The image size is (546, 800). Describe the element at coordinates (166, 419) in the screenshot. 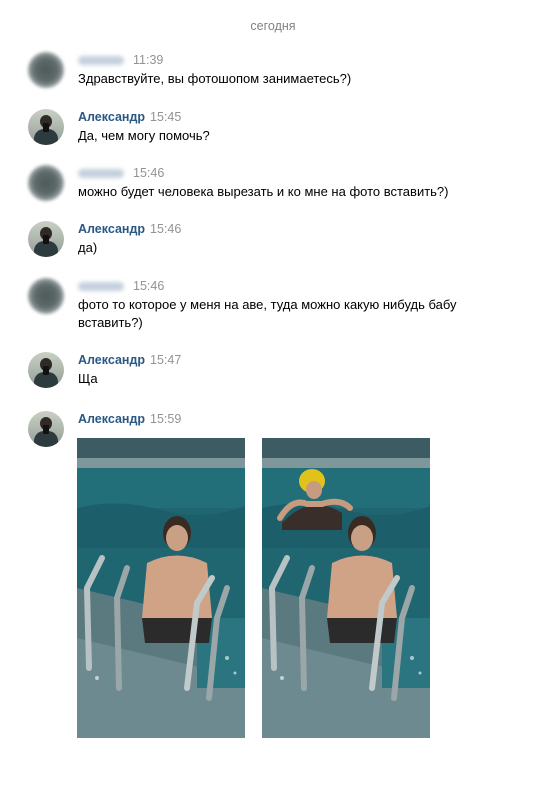

I see `message-time: 15:59` at that location.